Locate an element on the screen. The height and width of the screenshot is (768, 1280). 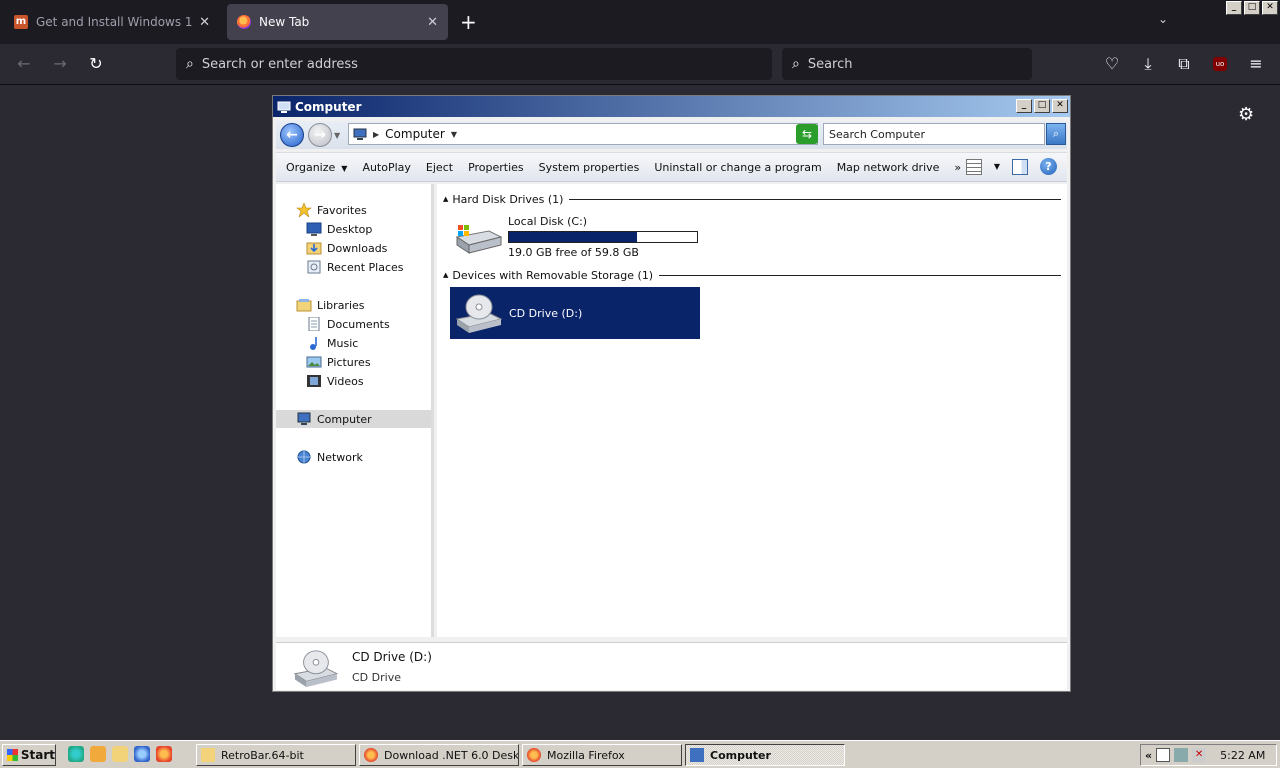
address-bar: ⌕ is located at coordinates (474, 64).